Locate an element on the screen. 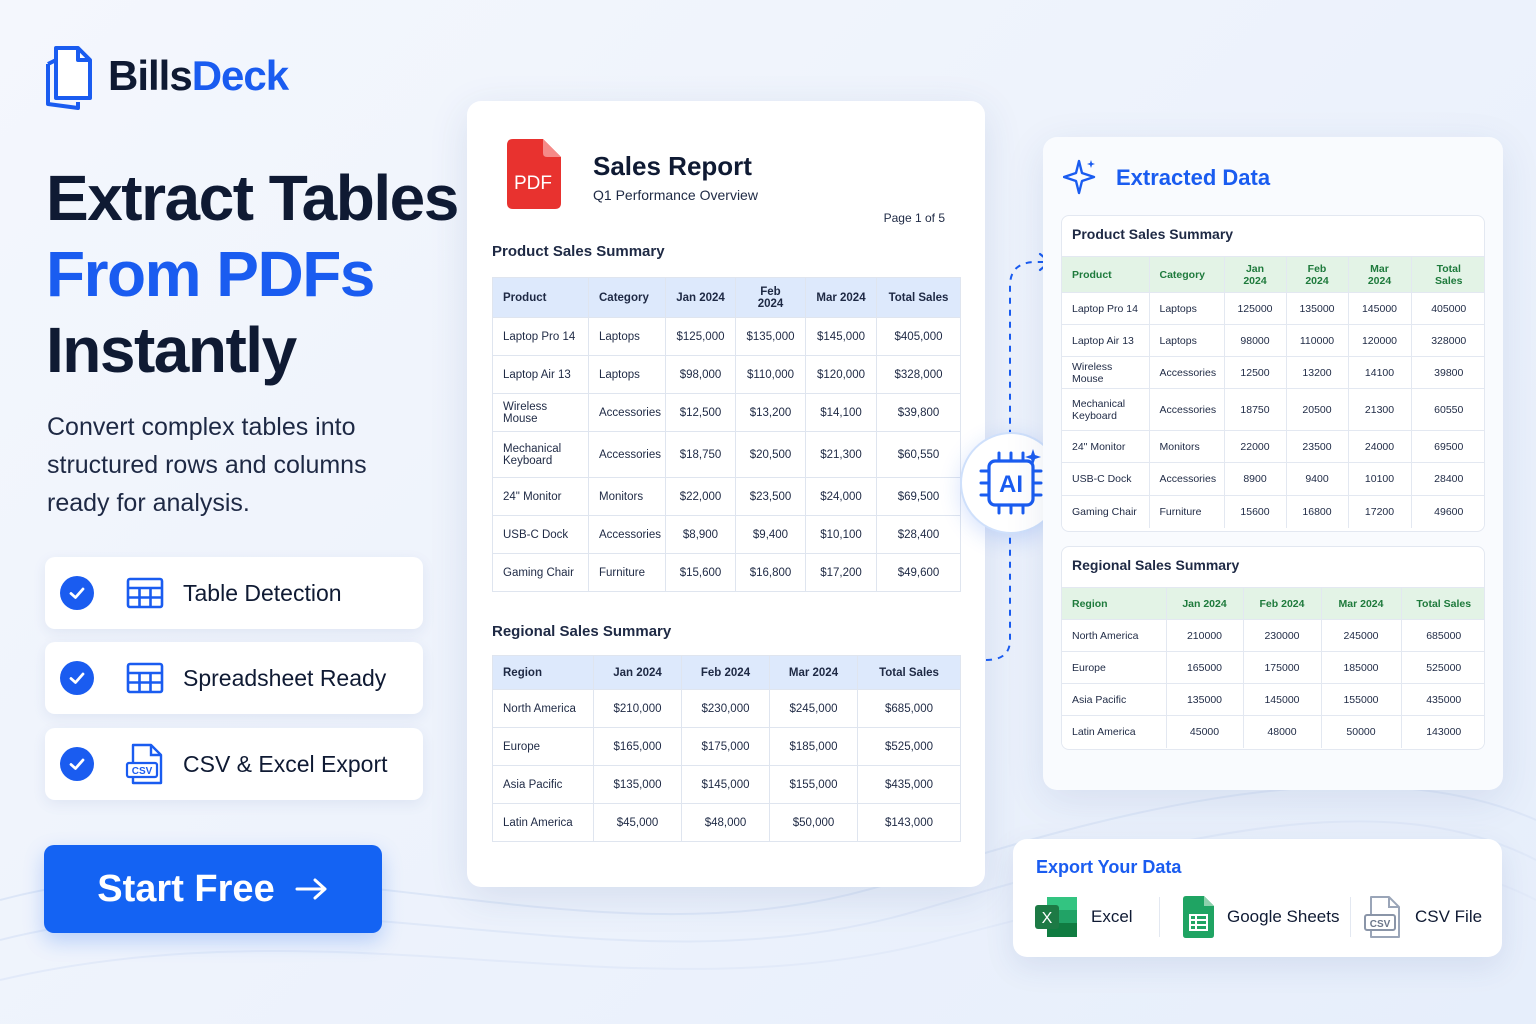  table-cell: $13,200 is located at coordinates (770, 412).